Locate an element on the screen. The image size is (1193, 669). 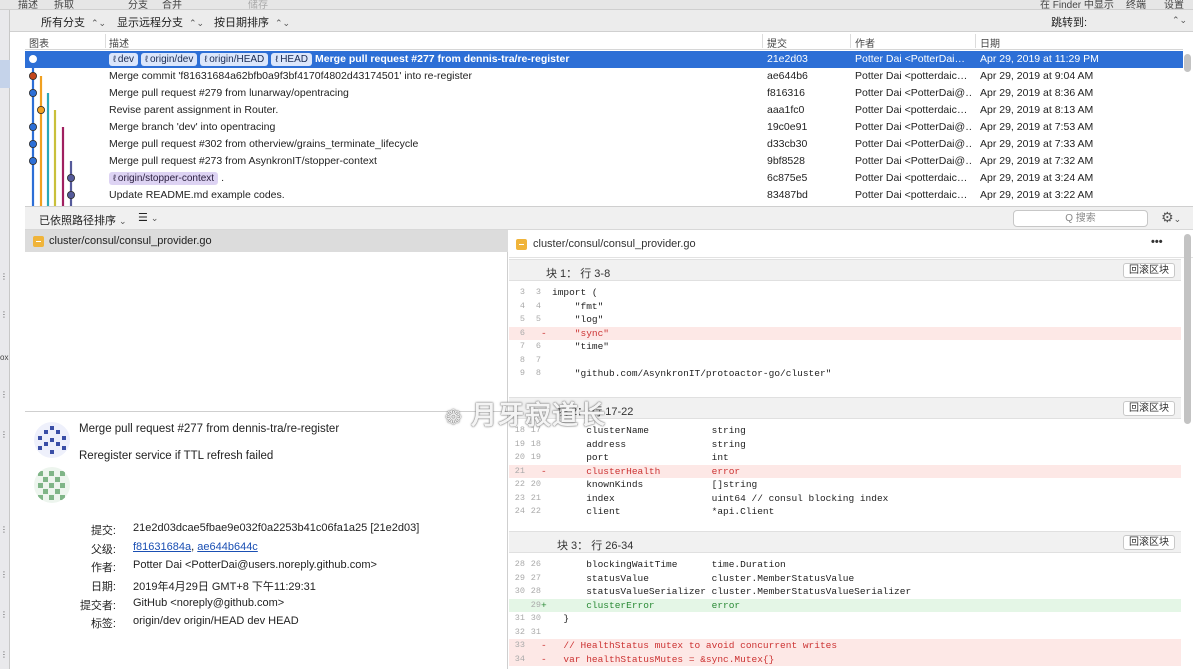
hunk-title: 块 1： 行 3-8 is located at coordinates (578, 274).